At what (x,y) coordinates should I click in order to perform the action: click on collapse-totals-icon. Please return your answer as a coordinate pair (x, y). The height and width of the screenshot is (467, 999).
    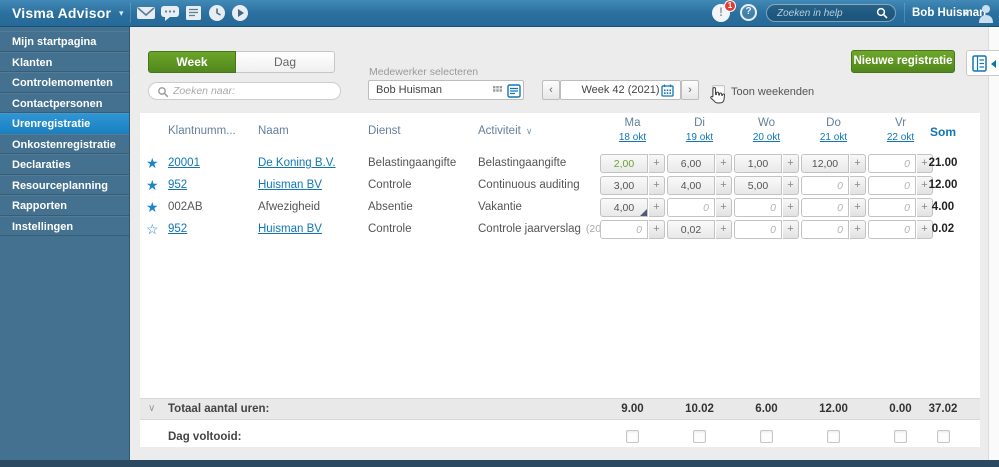
    Looking at the image, I should click on (151, 409).